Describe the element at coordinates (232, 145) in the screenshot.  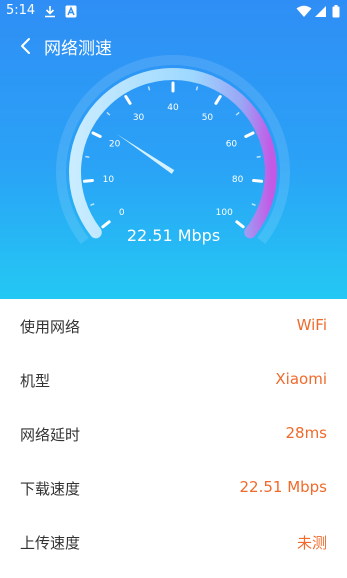
I see `gauge-tick-label: 60` at that location.